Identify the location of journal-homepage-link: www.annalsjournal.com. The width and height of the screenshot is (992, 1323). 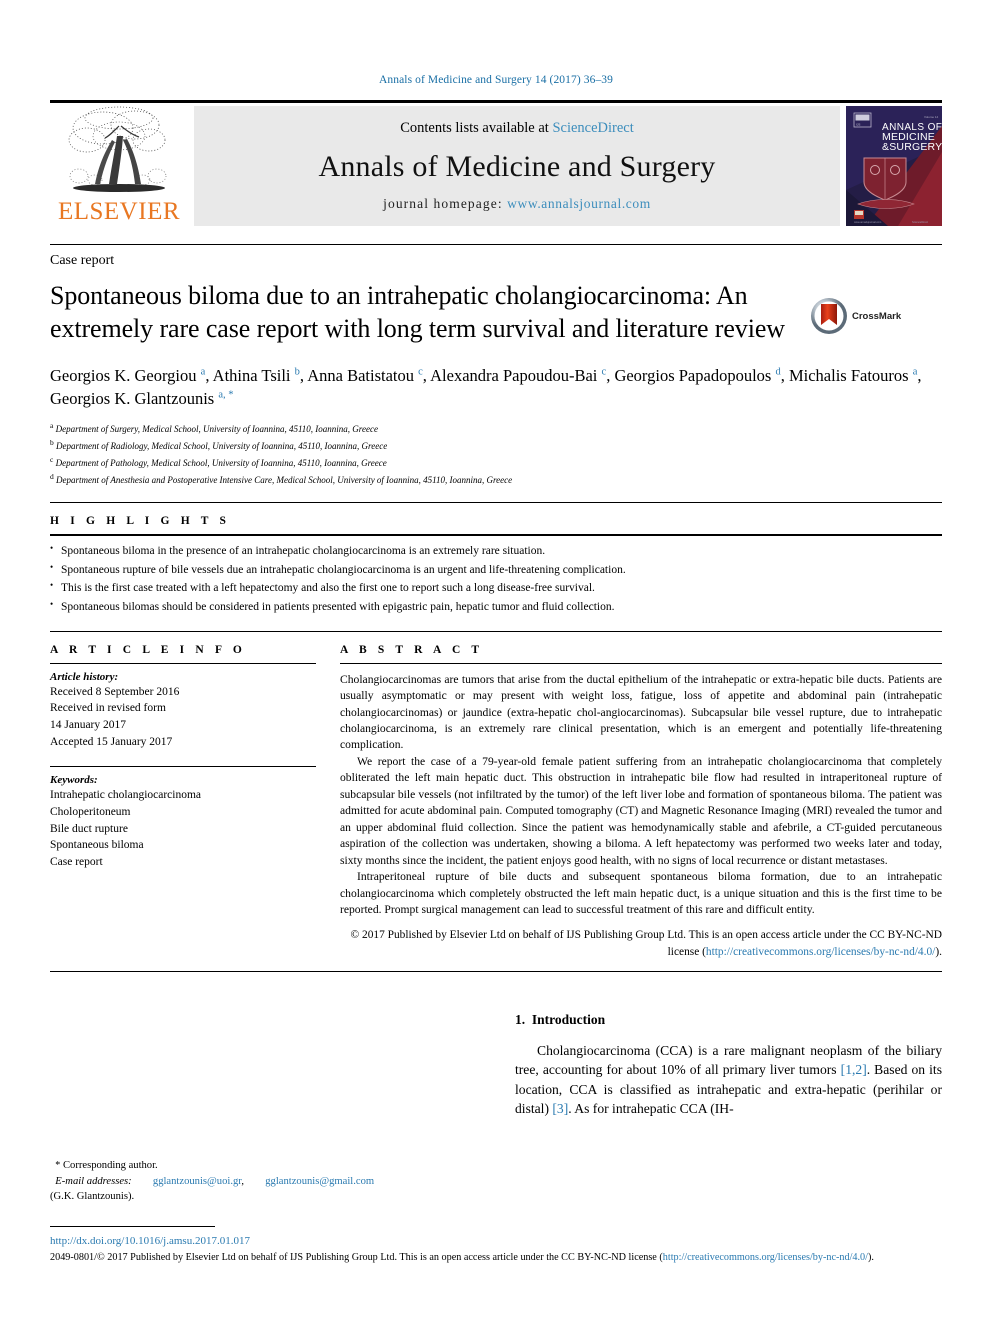
(579, 203).